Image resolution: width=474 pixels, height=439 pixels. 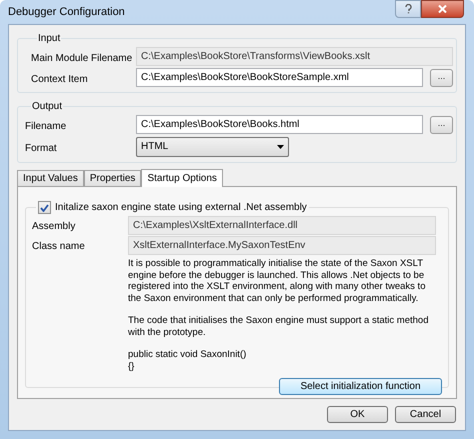 I want to click on code-text: {}, so click(x=132, y=366).